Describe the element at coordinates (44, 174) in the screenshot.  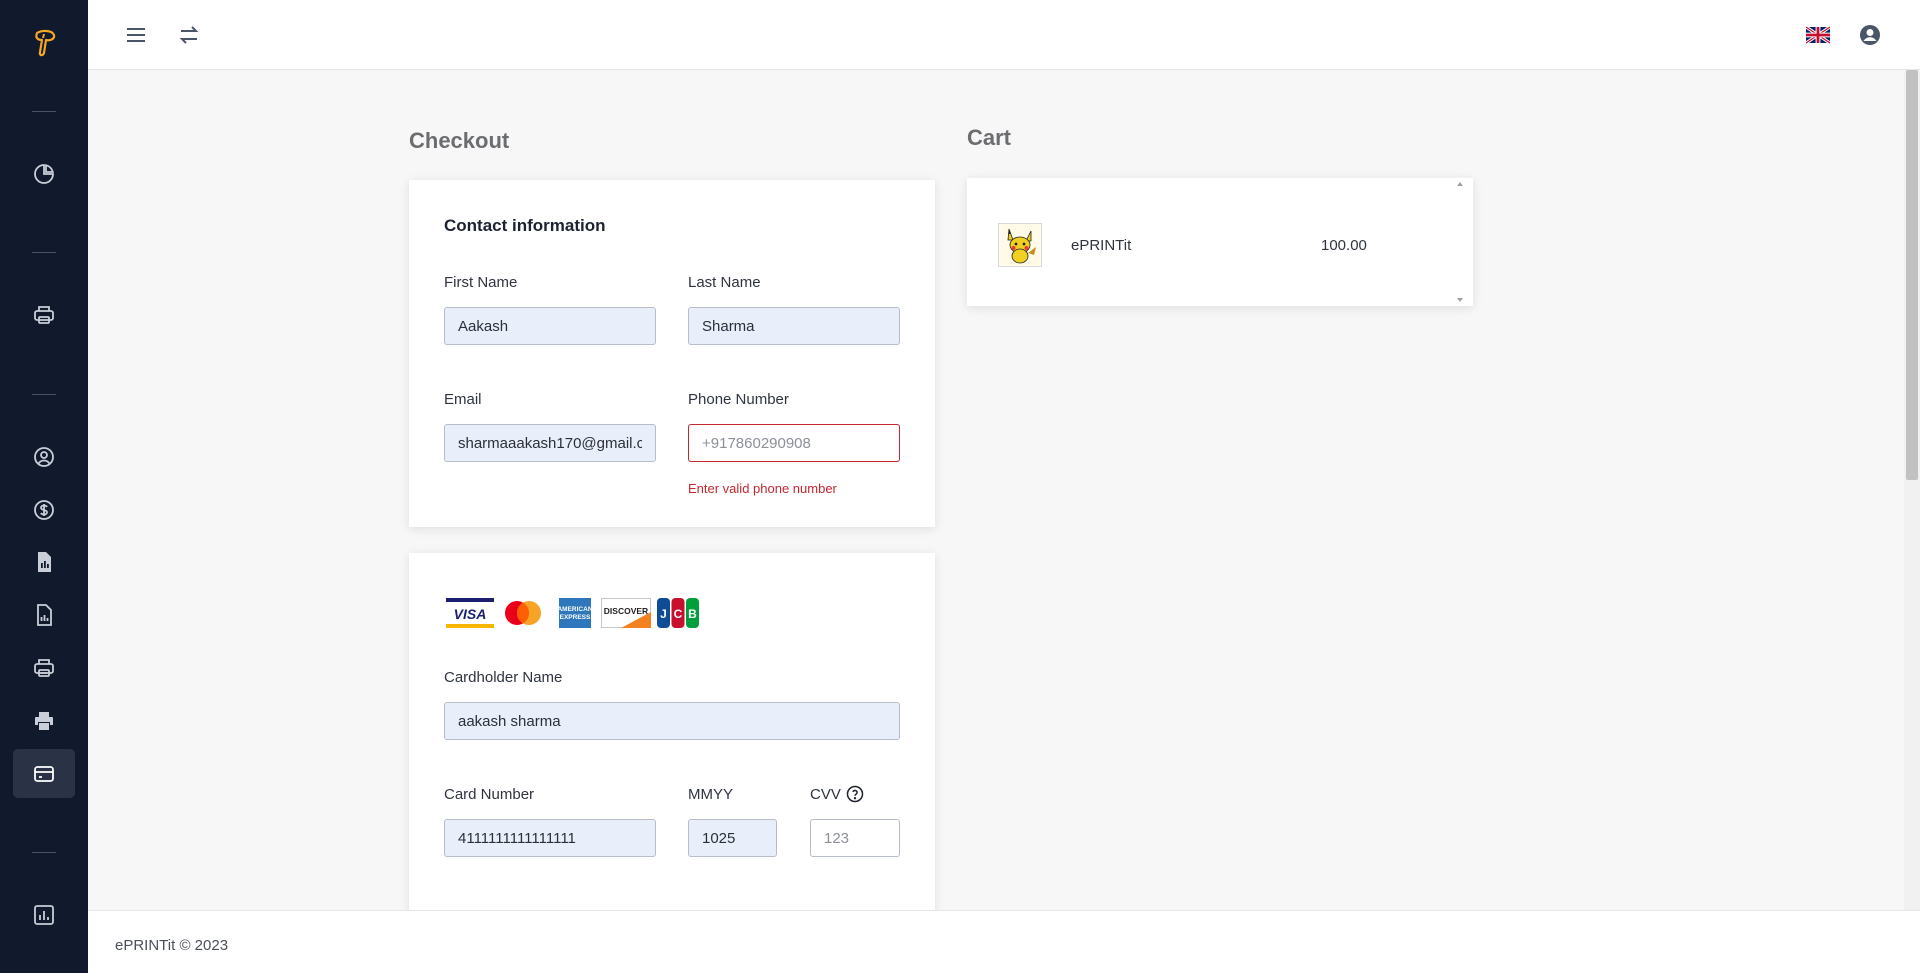
I see `pie-chart-icon` at that location.